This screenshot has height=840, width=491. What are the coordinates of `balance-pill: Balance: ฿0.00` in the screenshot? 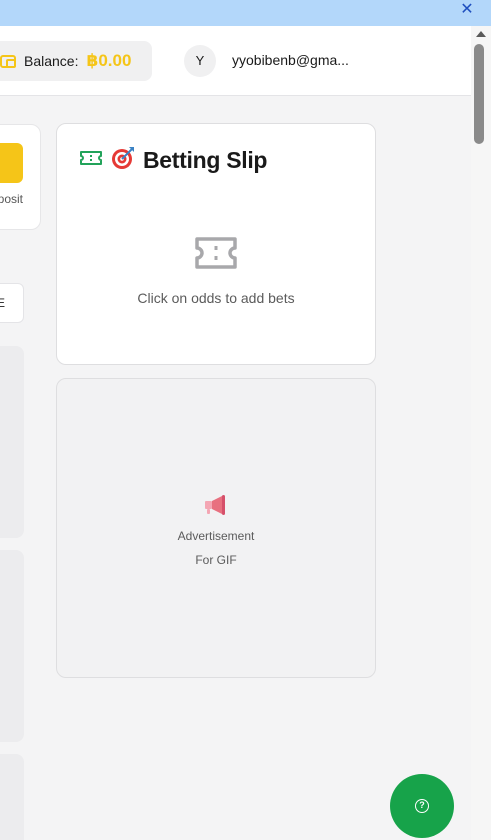 It's located at (76, 61).